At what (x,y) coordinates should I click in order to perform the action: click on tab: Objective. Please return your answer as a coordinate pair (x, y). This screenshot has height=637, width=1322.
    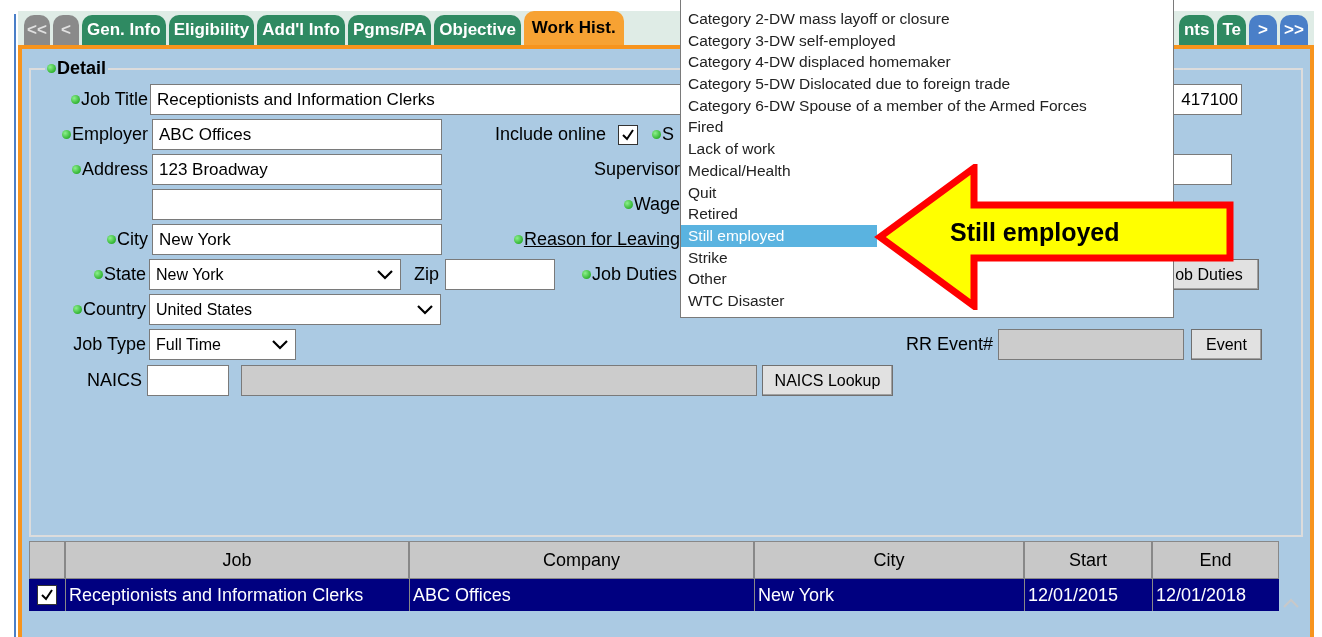
    Looking at the image, I should click on (477, 30).